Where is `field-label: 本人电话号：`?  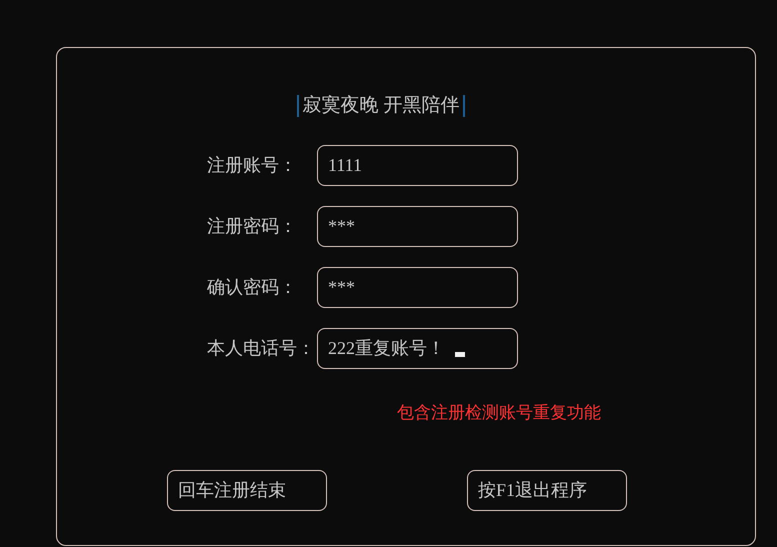 field-label: 本人电话号： is located at coordinates (261, 348).